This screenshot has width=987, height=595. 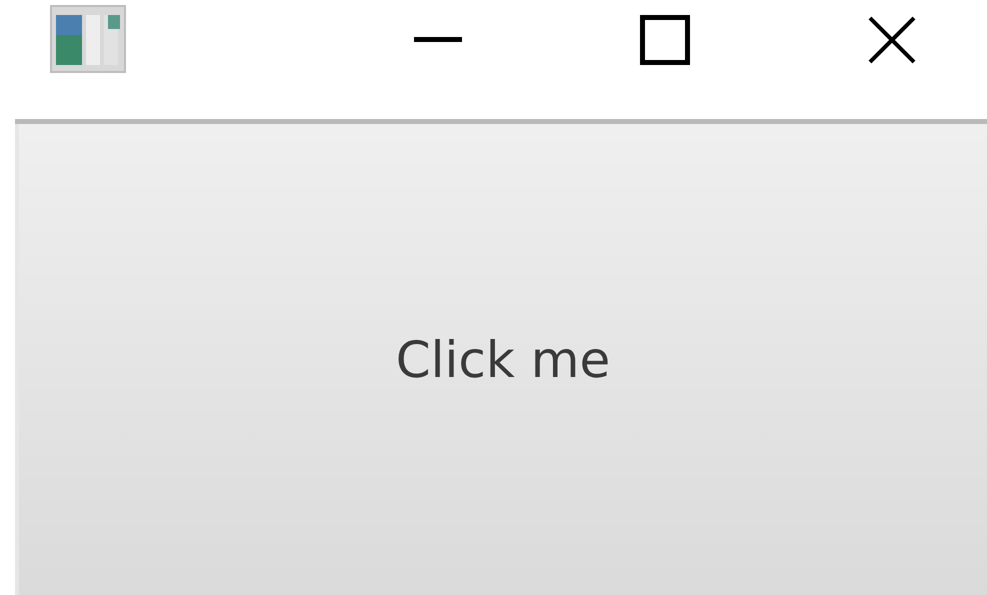 I want to click on close-icon, so click(x=892, y=40).